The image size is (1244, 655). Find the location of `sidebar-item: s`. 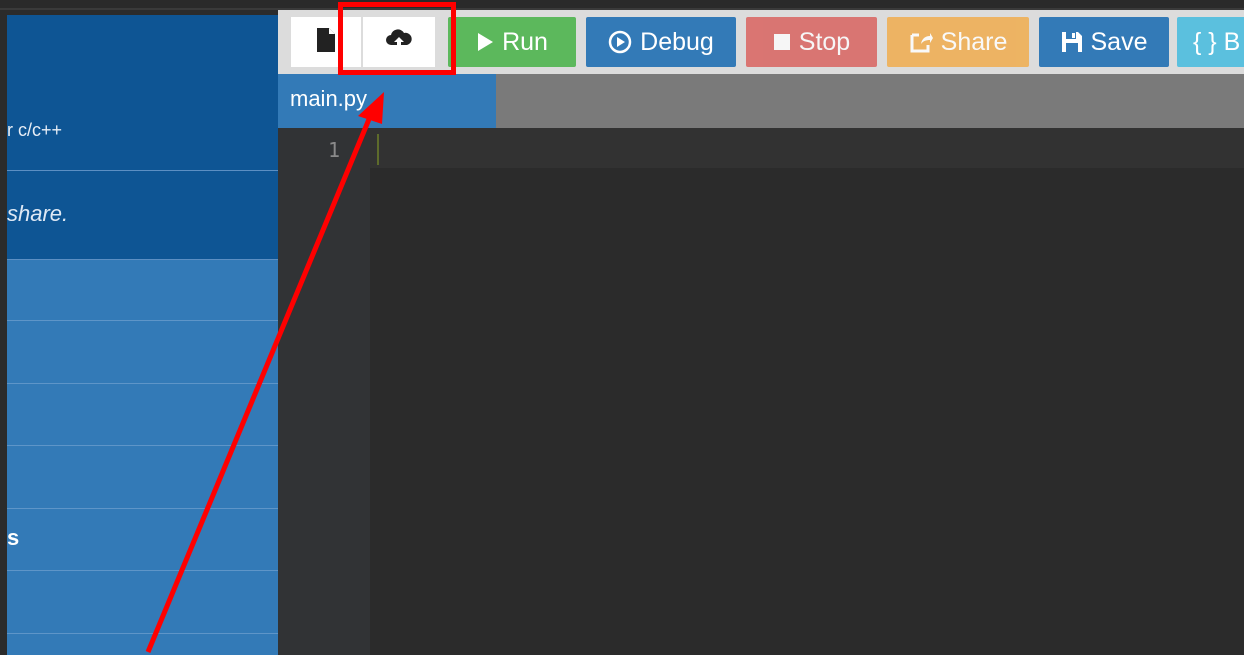

sidebar-item: s is located at coordinates (142, 540).